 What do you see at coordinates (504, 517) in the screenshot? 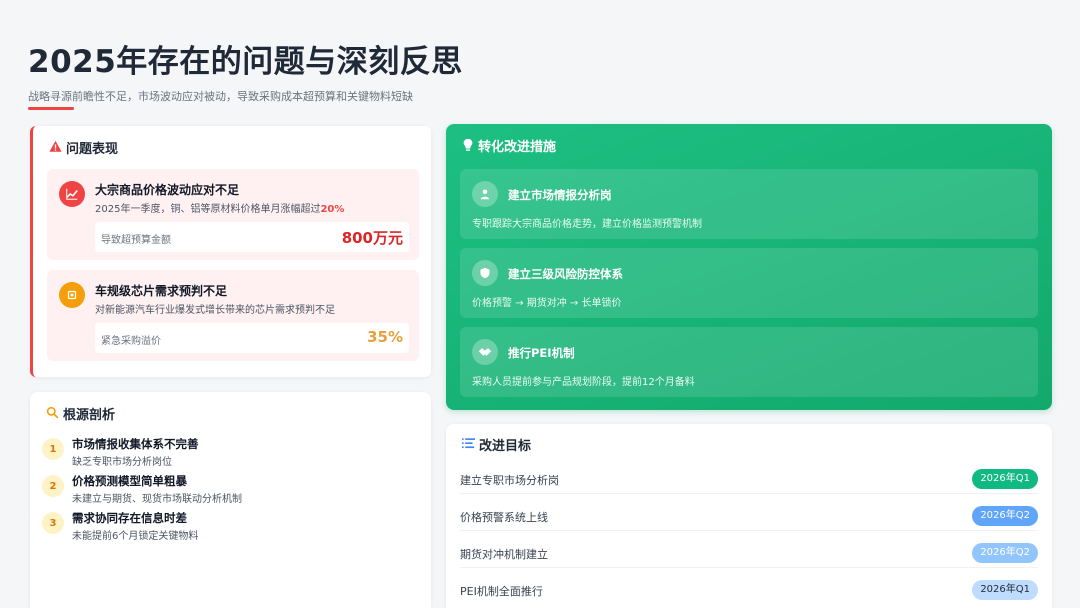
I see `goal-label: 价格预警系统上线` at bounding box center [504, 517].